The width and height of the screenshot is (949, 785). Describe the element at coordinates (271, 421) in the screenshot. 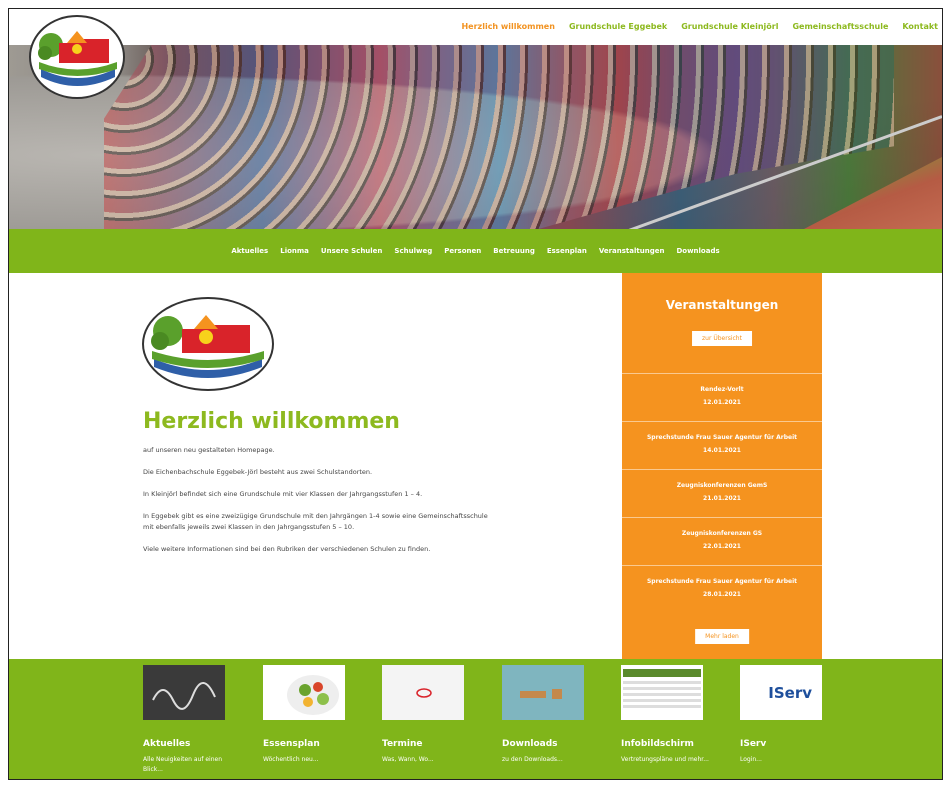

I see `page-title: Herzlich willkommen` at that location.